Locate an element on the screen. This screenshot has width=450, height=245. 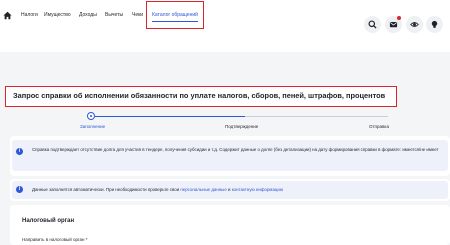
search-button is located at coordinates (372, 24).